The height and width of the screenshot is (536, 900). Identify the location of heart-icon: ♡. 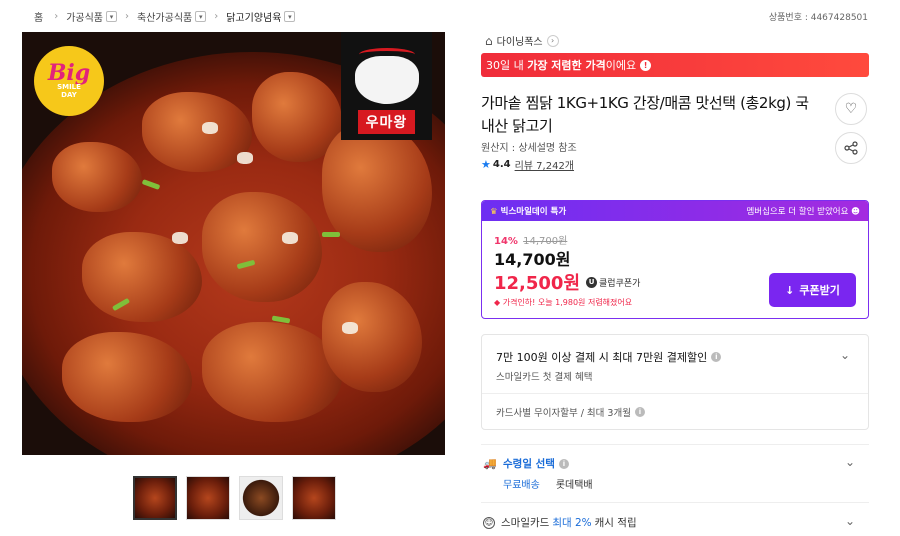
(851, 109).